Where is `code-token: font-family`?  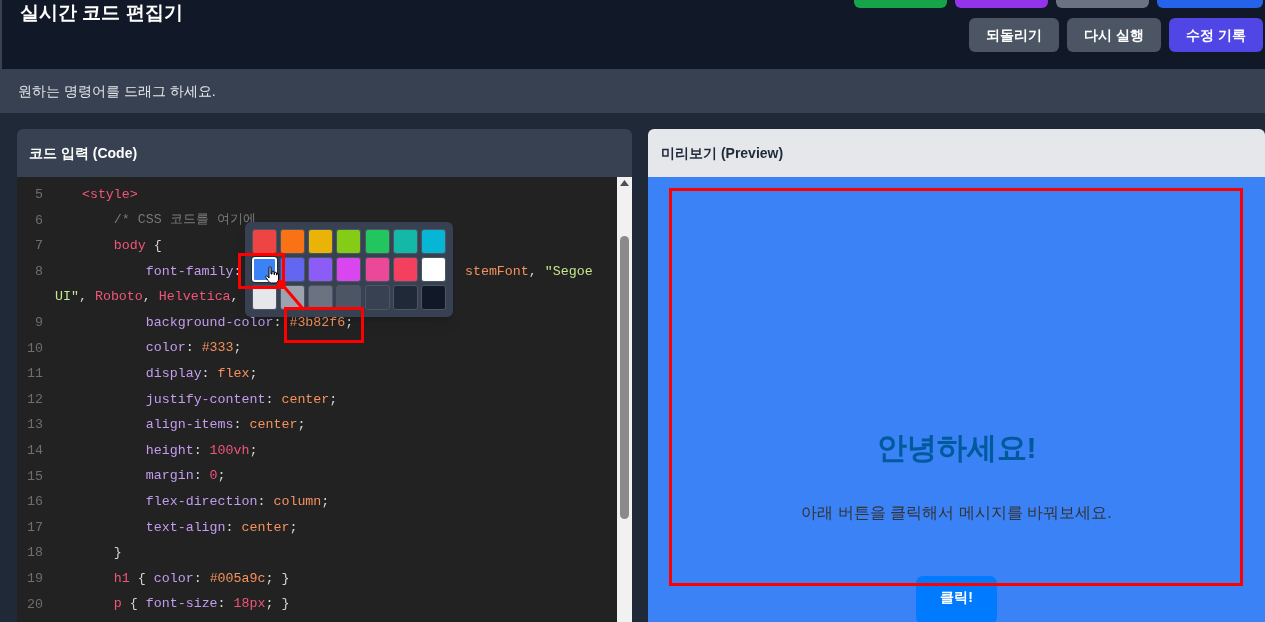
code-token: font-family is located at coordinates (189, 271).